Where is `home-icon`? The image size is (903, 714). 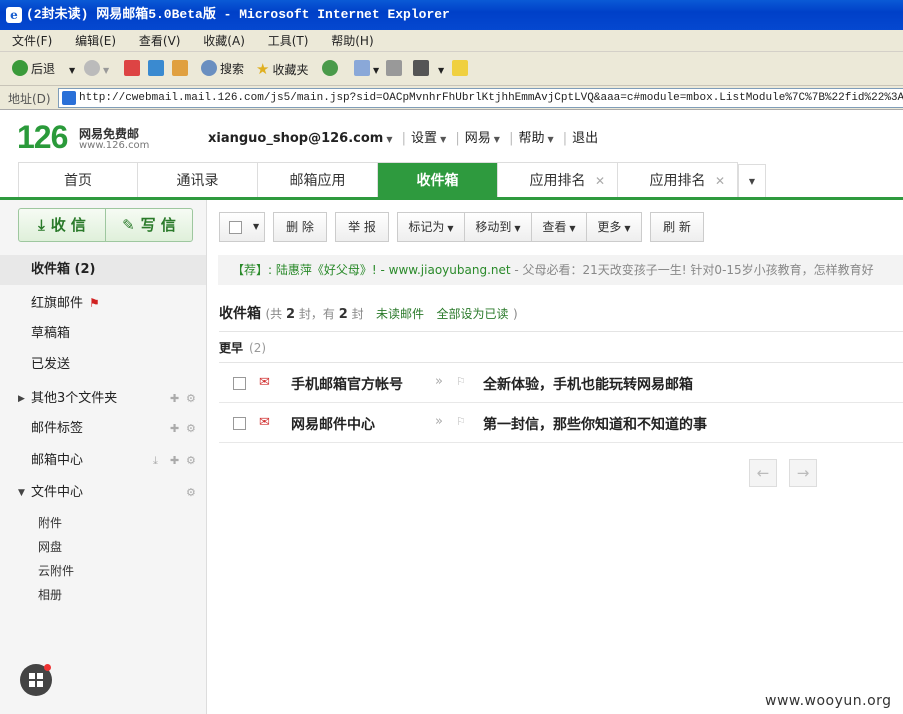
home-icon is located at coordinates (180, 68).